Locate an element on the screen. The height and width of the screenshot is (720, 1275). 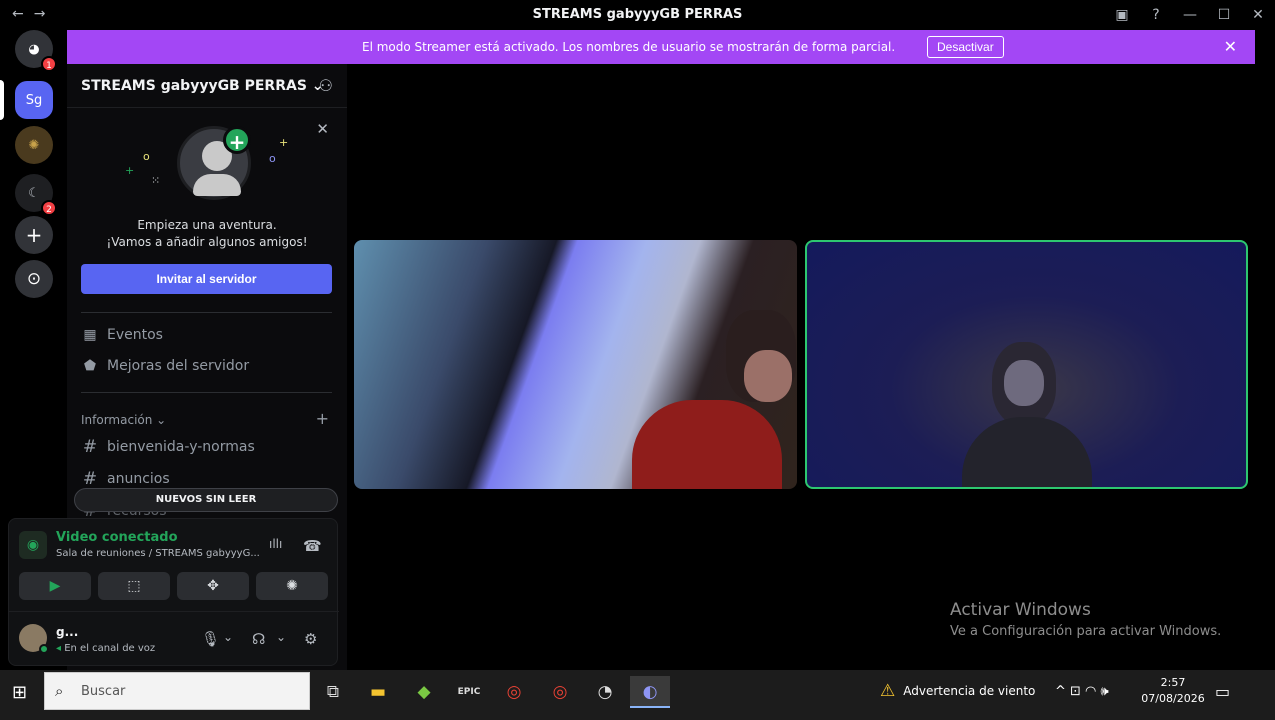
maximize-button: ☐ is located at coordinates (1224, 15).